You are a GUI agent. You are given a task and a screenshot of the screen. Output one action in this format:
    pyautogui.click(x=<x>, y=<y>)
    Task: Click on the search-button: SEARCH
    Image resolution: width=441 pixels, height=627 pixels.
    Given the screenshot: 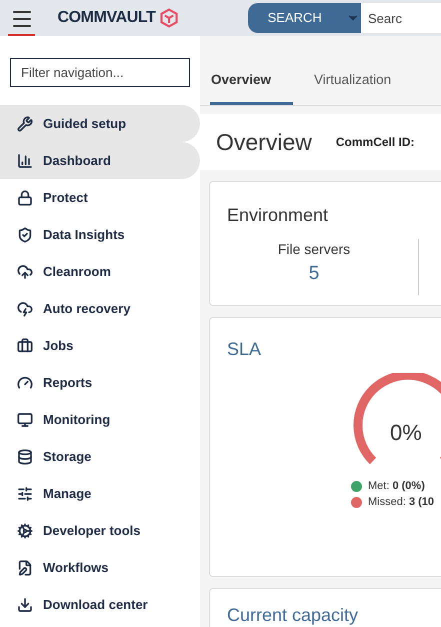 What is the action you would take?
    pyautogui.click(x=304, y=18)
    